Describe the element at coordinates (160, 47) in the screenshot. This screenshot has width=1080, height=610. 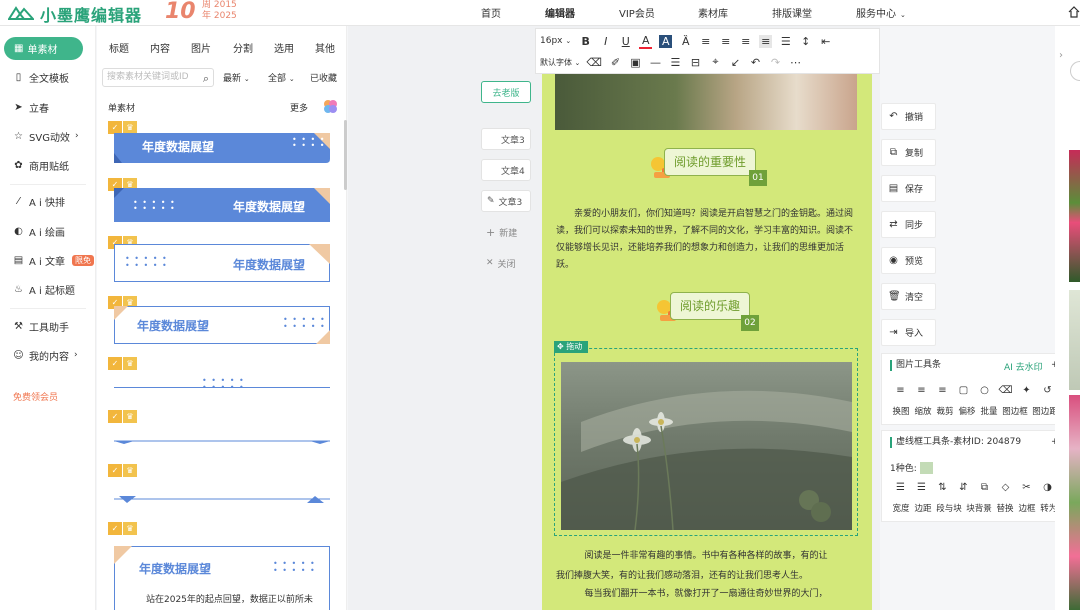
I see `tab-content: 内容` at that location.